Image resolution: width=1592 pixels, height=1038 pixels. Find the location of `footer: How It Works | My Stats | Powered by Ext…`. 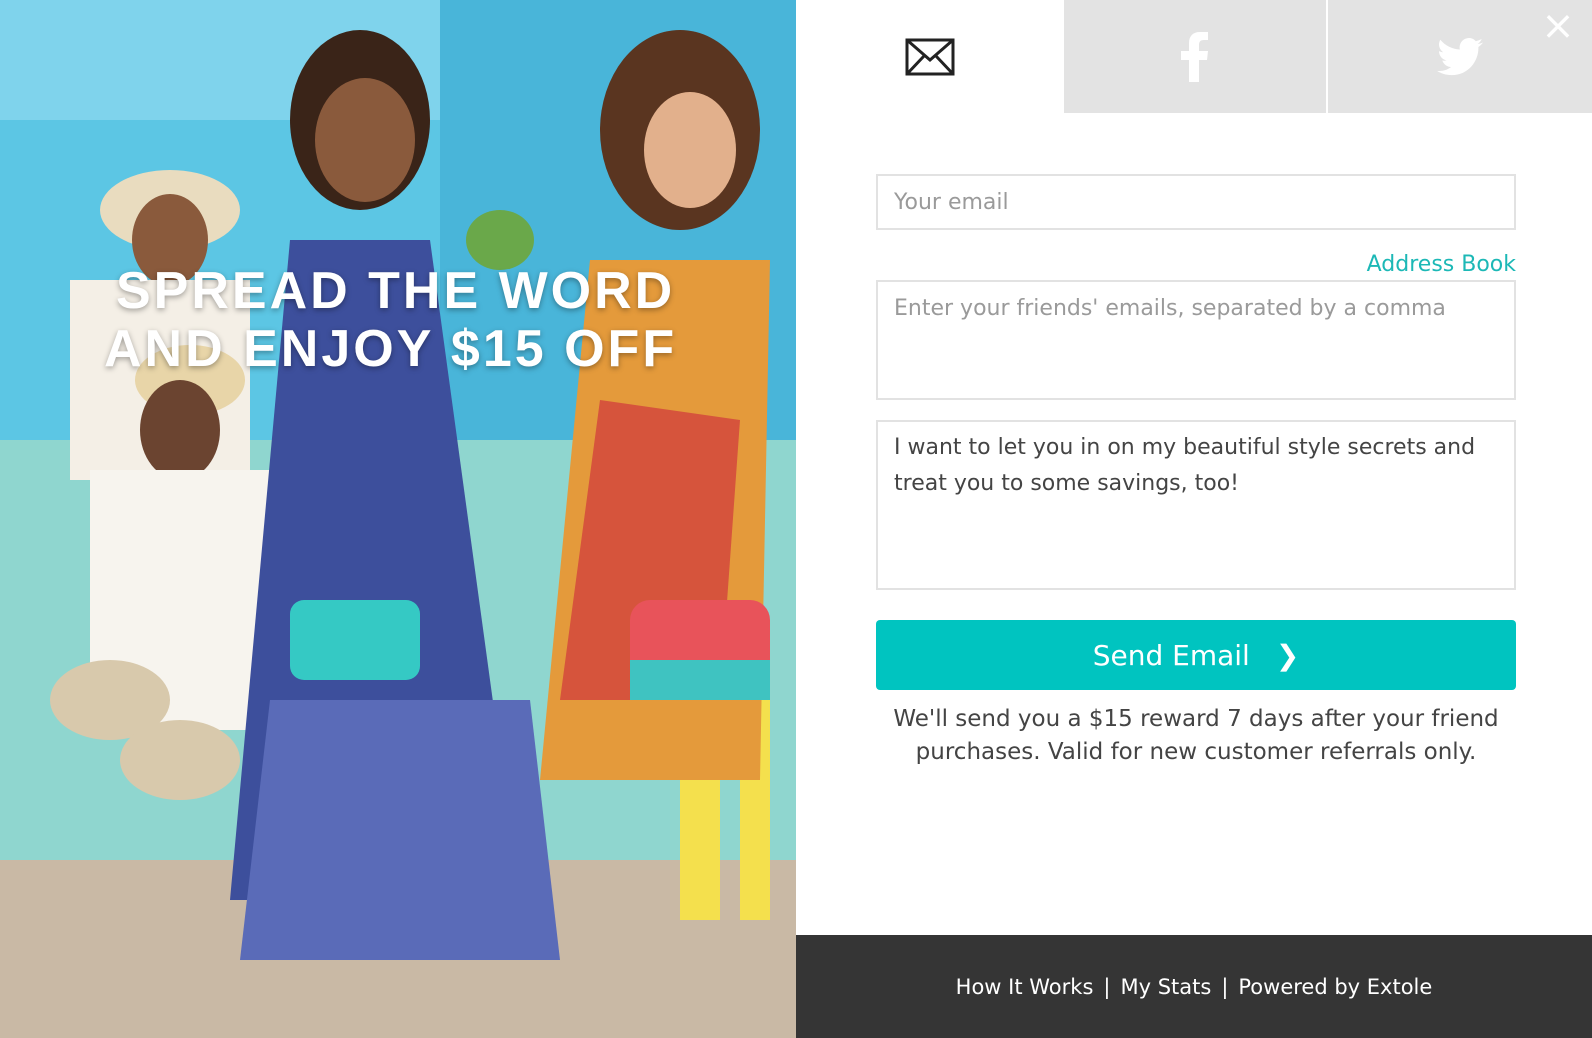

footer: How It Works | My Stats | Powered by Ext… is located at coordinates (1194, 986).